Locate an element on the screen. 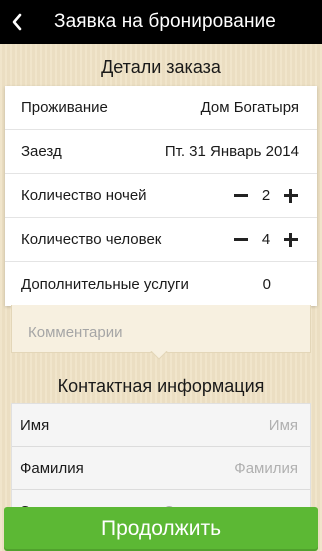 The width and height of the screenshot is (322, 551). contact-info-title: Контактная информация is located at coordinates (161, 386).